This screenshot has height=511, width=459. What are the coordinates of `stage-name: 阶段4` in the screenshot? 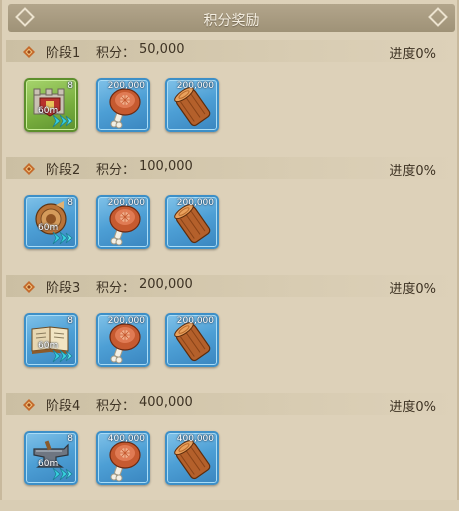 It's located at (63, 406).